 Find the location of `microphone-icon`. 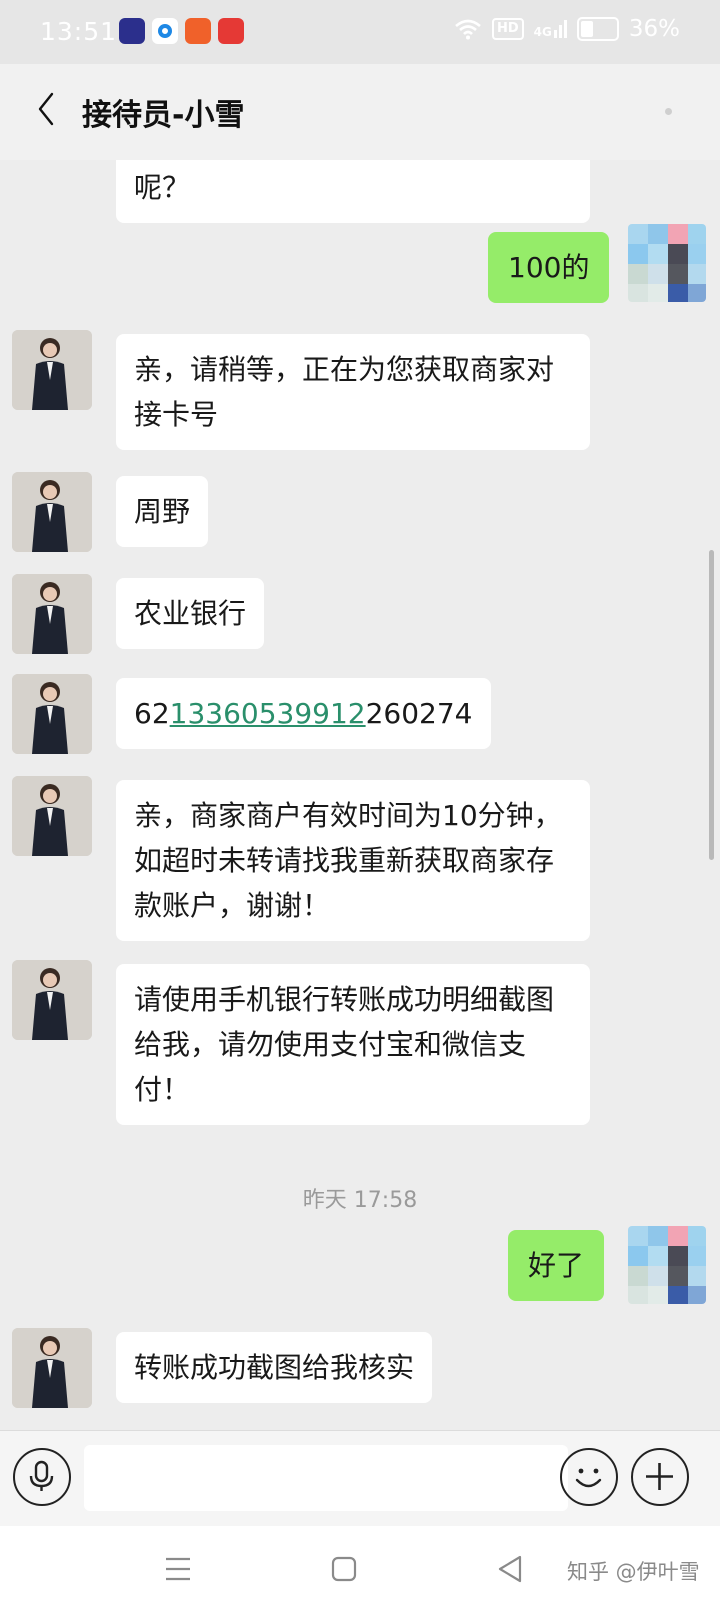

microphone-icon is located at coordinates (41, 1475).